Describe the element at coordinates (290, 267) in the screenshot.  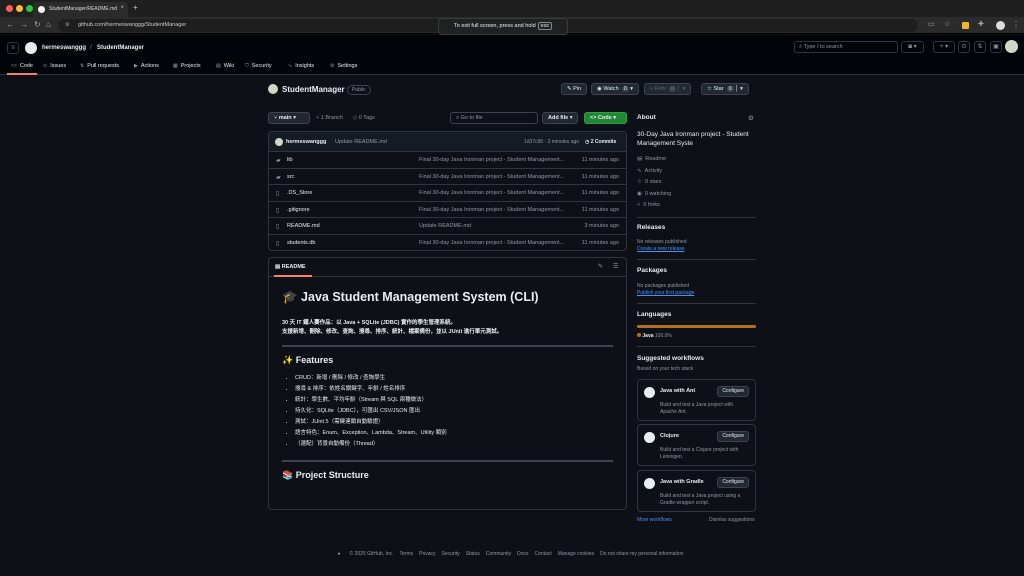
I see `readme-tab: ▤ README` at that location.